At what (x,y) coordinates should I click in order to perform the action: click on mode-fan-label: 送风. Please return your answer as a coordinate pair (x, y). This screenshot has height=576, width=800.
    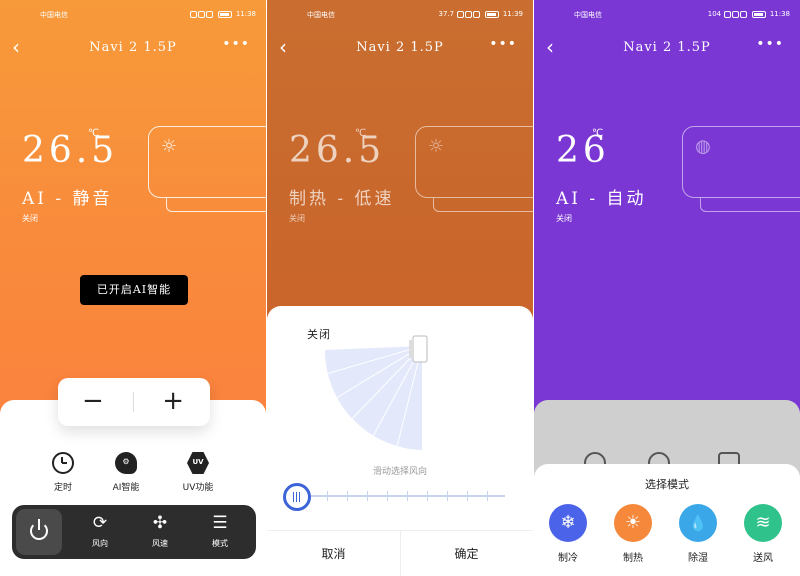
    Looking at the image, I should click on (763, 558).